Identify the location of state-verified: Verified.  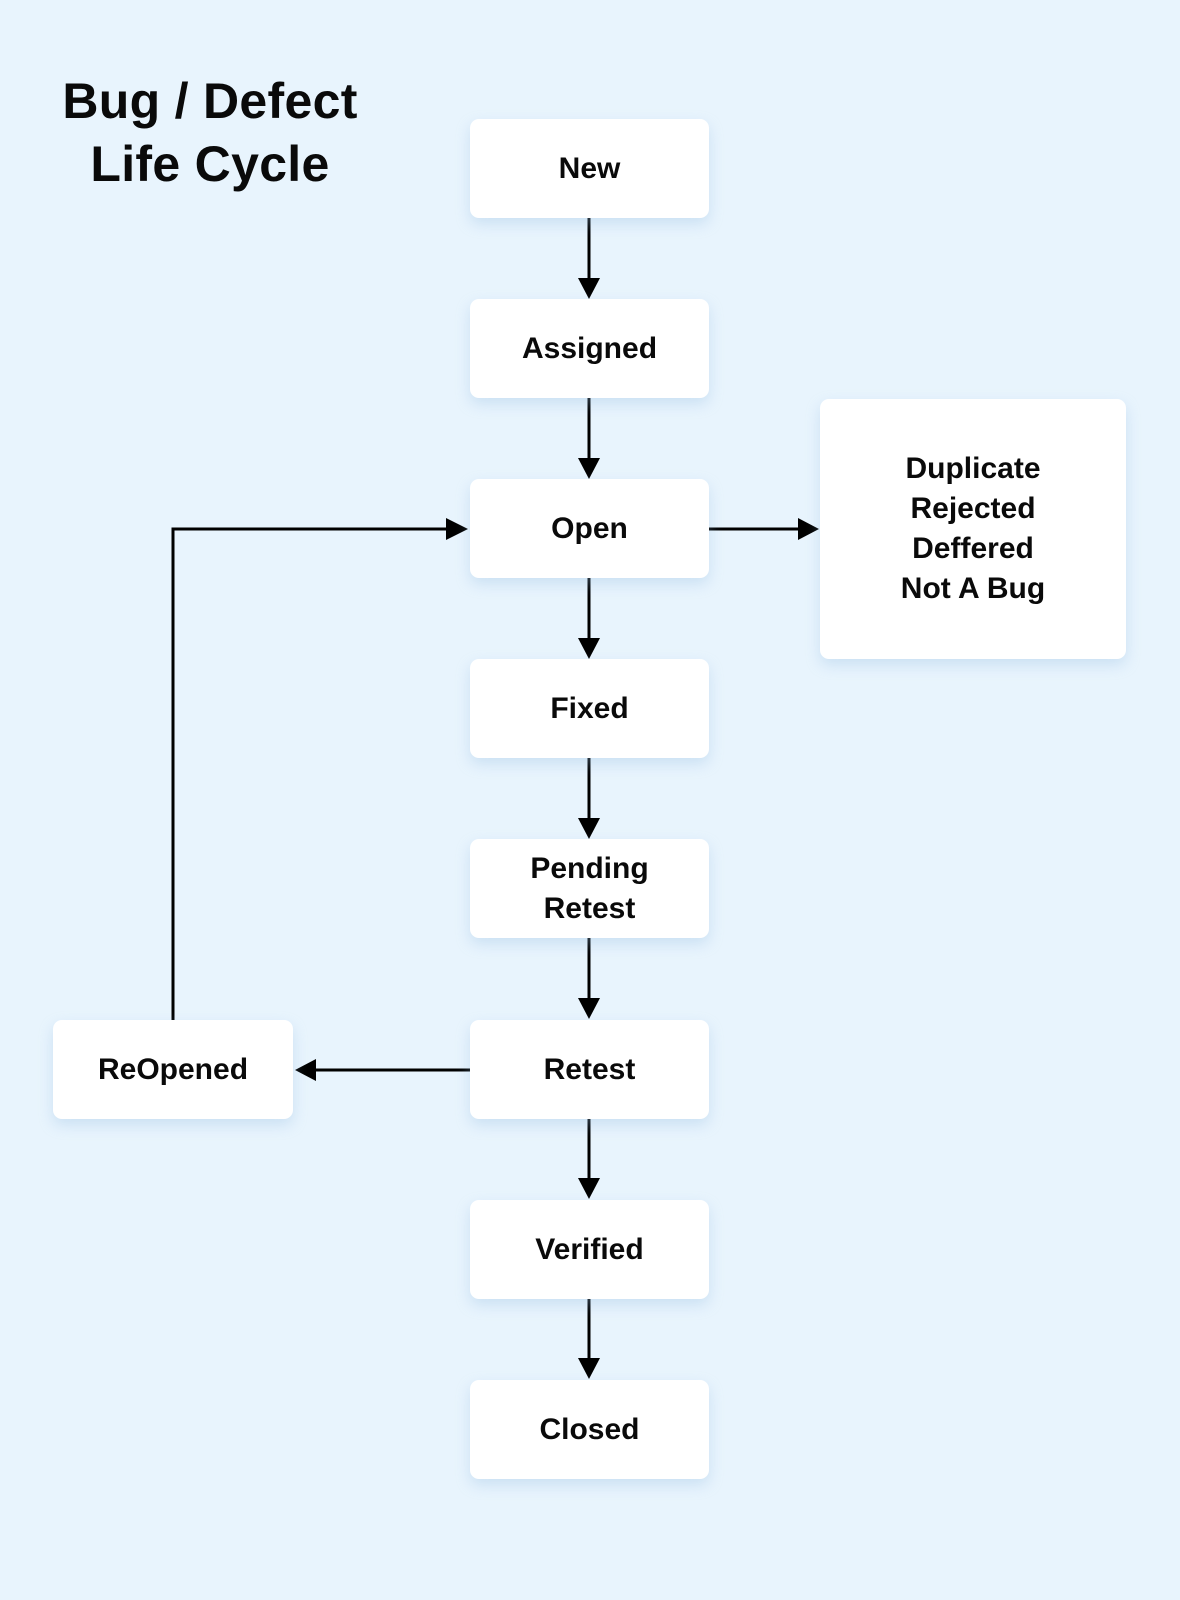
(589, 1249).